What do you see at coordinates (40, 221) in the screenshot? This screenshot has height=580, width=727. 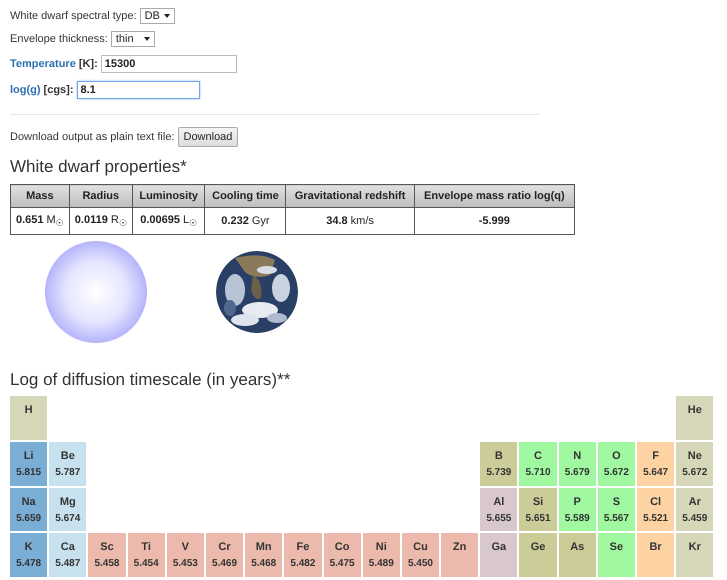 I see `table-cell: 0.651 M$_{☉}$` at bounding box center [40, 221].